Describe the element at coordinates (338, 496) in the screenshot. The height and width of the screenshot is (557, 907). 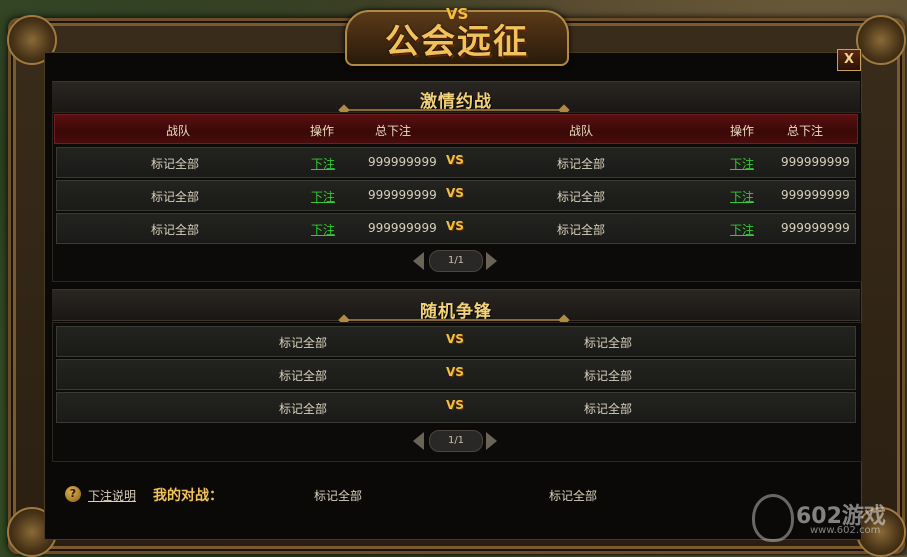
I see `my-team-a: 标记全部` at that location.